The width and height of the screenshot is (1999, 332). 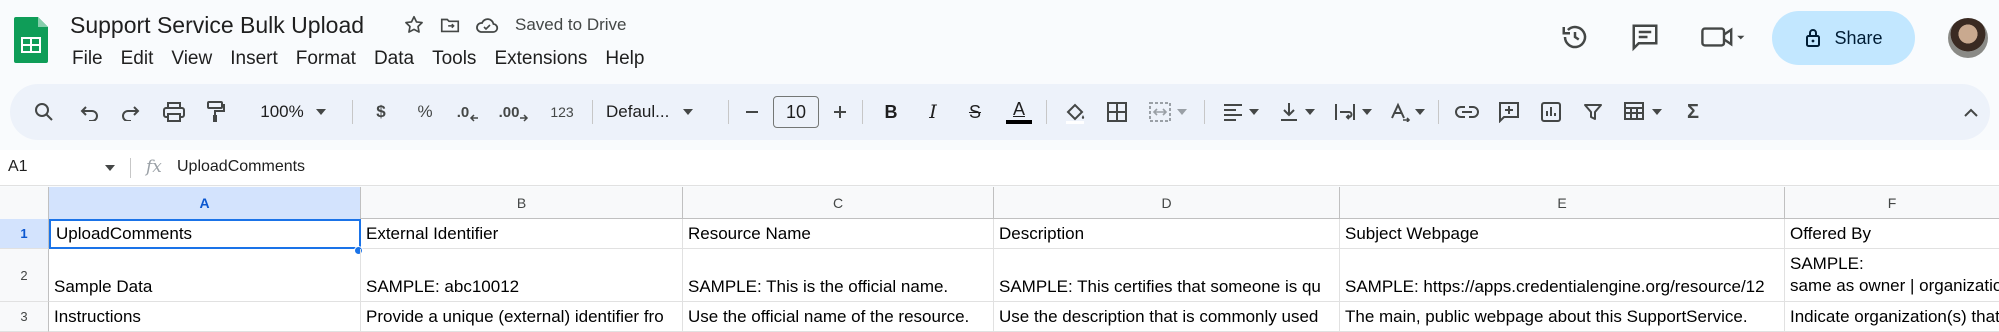 What do you see at coordinates (381, 112) in the screenshot?
I see `currency-format-button: $` at bounding box center [381, 112].